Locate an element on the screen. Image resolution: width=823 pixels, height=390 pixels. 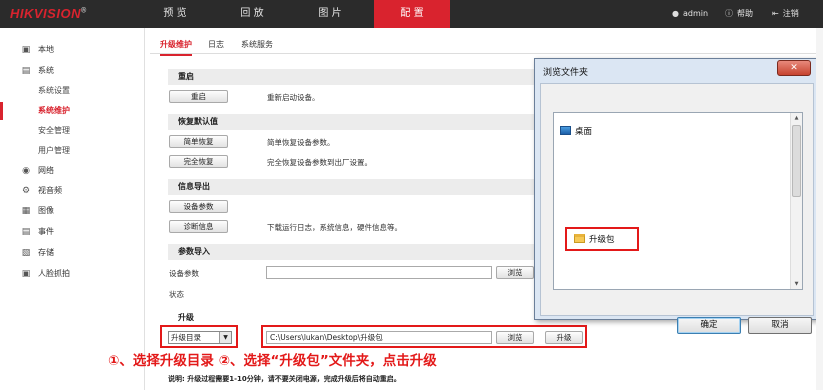
section-upgrade-title: 升级 is located at coordinates (353, 318).